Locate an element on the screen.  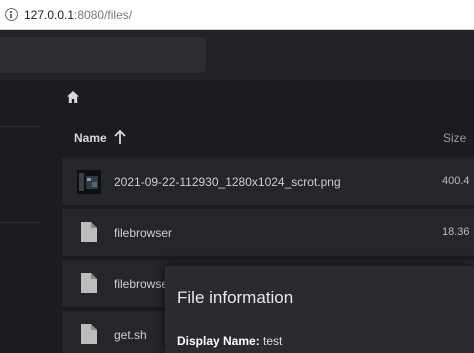
site-info-icon is located at coordinates (11, 14).